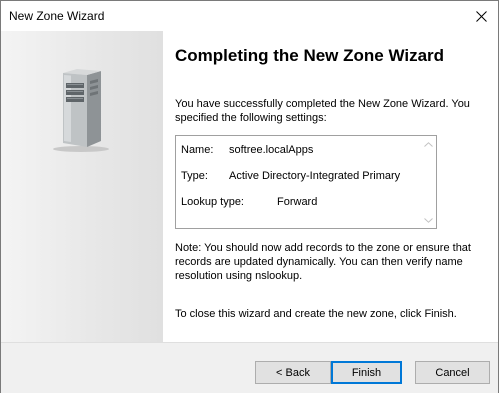 The width and height of the screenshot is (499, 393). I want to click on settings-row-lookup: Lookup type: Forward, so click(249, 202).